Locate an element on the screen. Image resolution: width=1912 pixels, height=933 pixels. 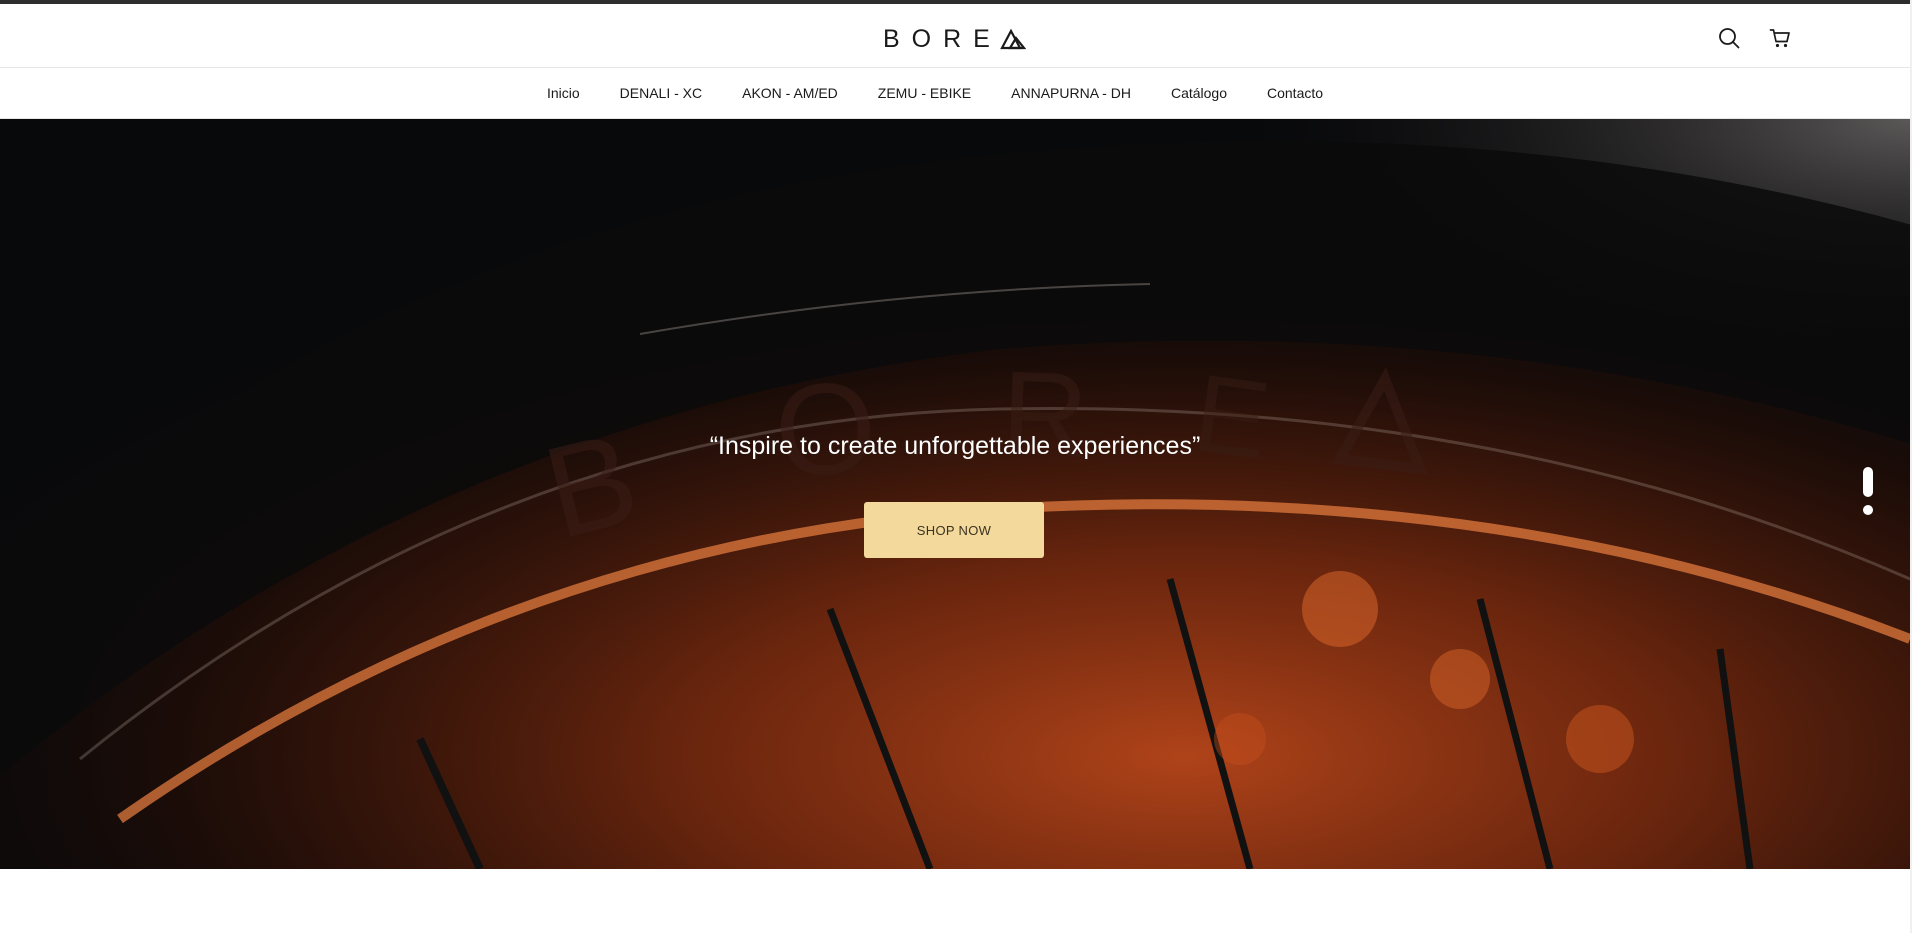
nav-item-inicio: Inicio is located at coordinates (563, 93).